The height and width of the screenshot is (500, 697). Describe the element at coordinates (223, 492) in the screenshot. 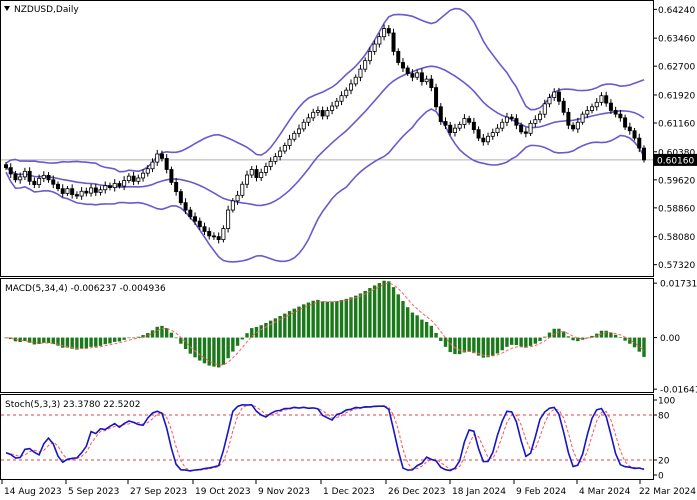

I see `time-tick-label: 19 Oct 2023` at that location.